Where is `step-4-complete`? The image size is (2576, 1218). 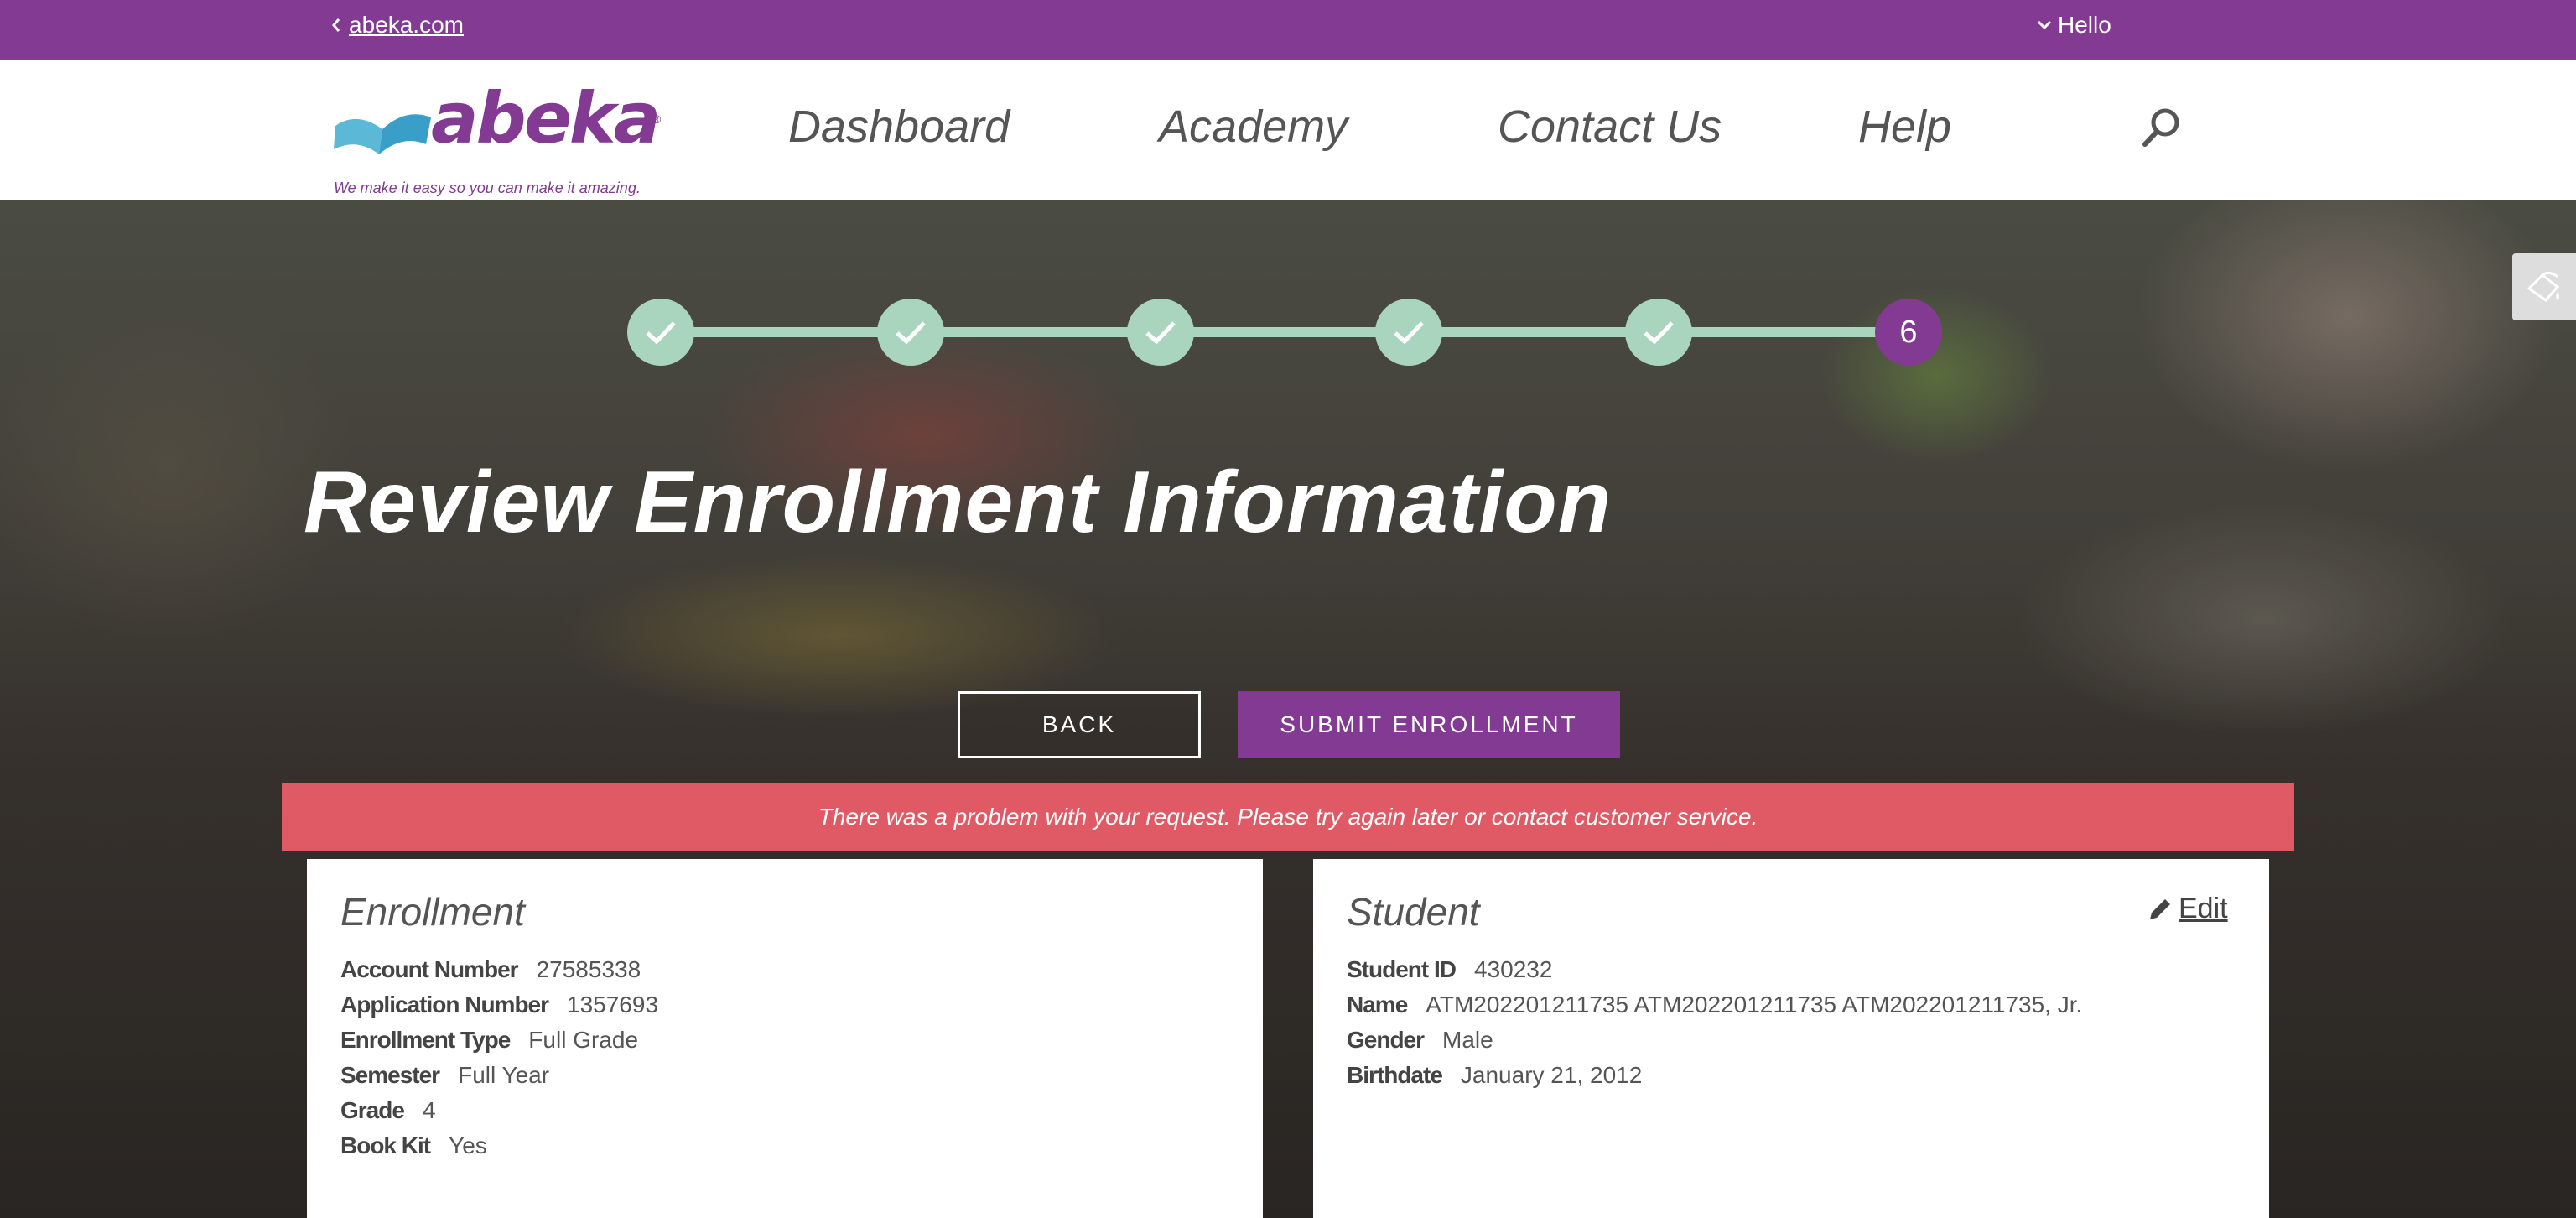 step-4-complete is located at coordinates (1408, 332).